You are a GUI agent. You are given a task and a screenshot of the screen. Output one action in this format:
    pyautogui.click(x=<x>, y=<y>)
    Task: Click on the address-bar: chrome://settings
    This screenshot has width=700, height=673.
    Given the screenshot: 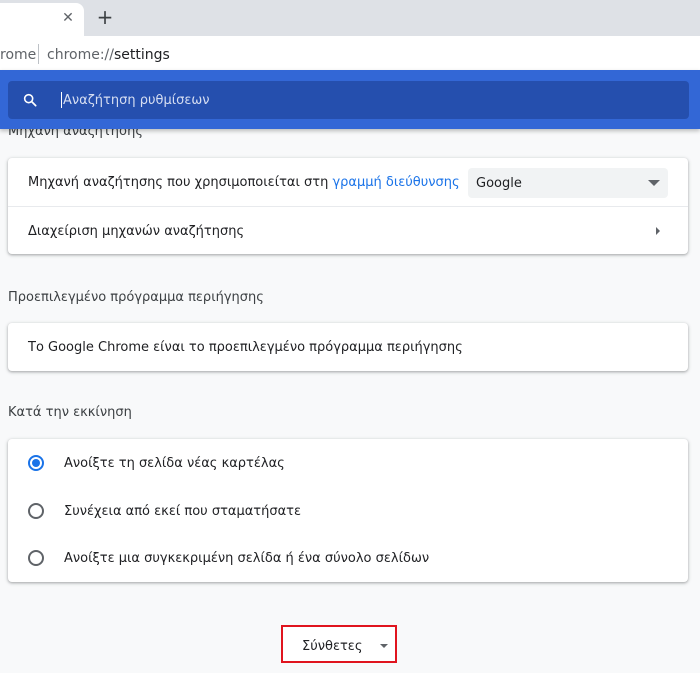 What is the action you would take?
    pyautogui.click(x=108, y=55)
    